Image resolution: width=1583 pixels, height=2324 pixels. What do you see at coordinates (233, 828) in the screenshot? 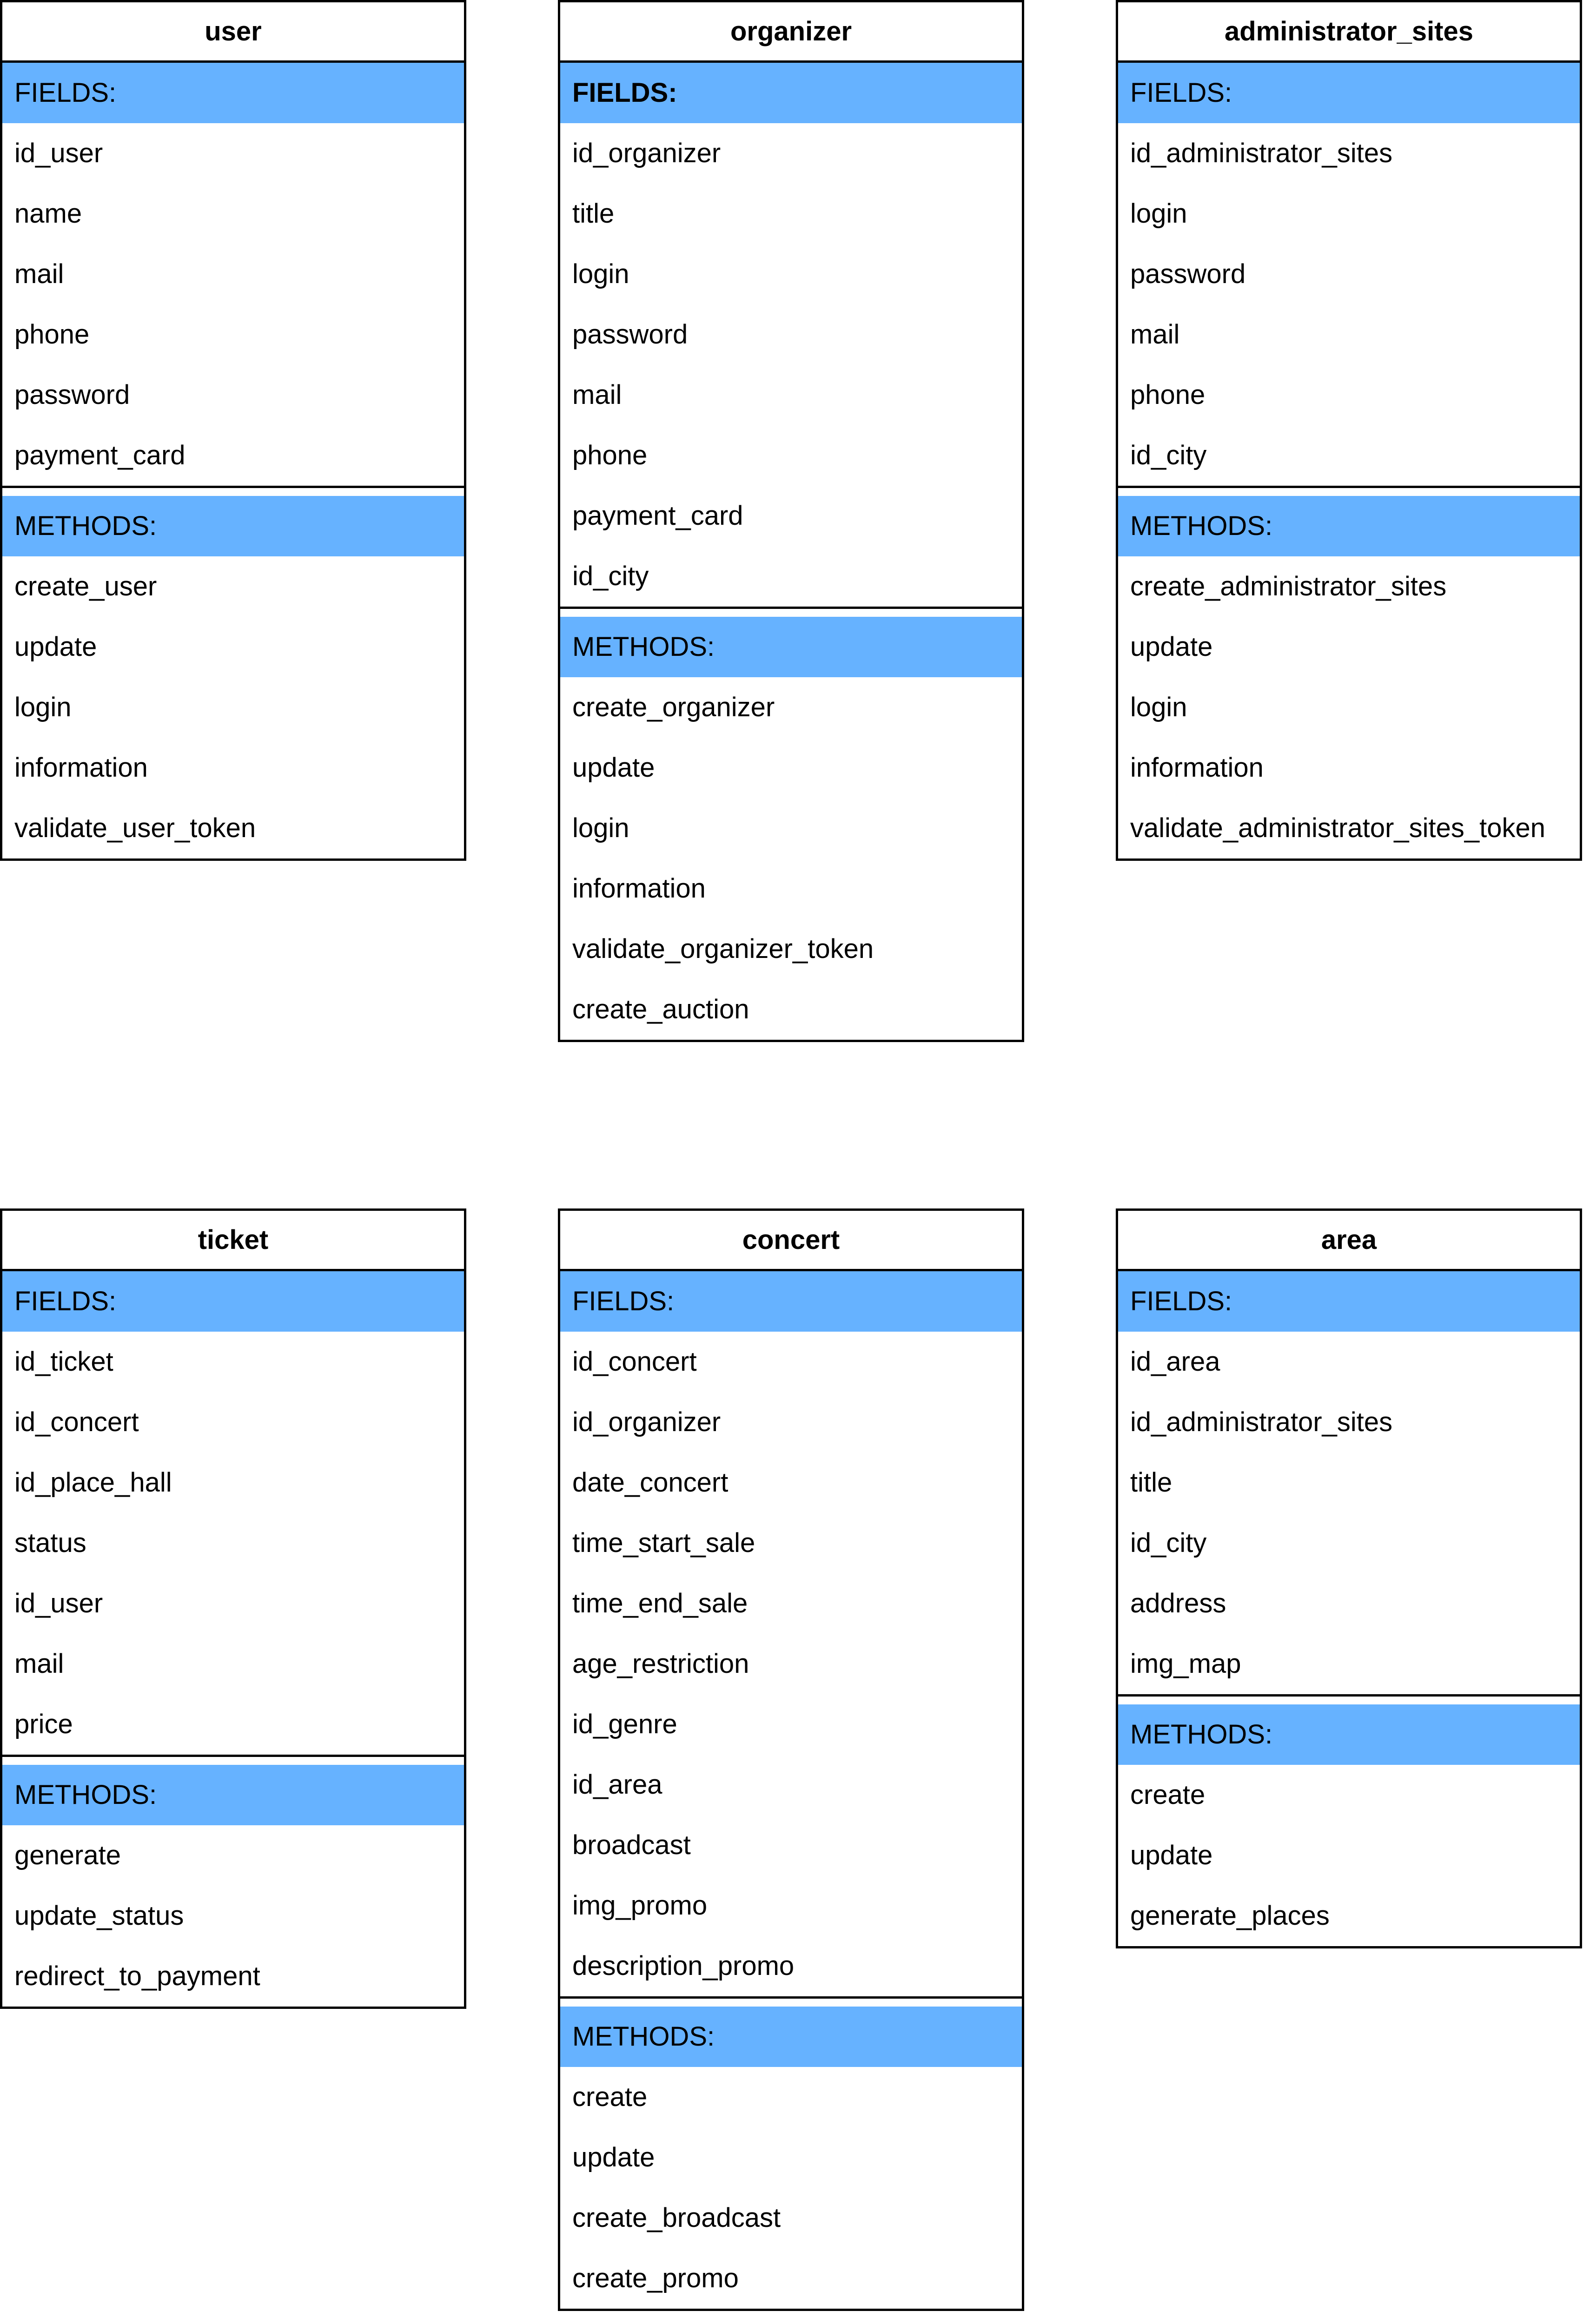
I see `method-item: validate_user_token` at bounding box center [233, 828].